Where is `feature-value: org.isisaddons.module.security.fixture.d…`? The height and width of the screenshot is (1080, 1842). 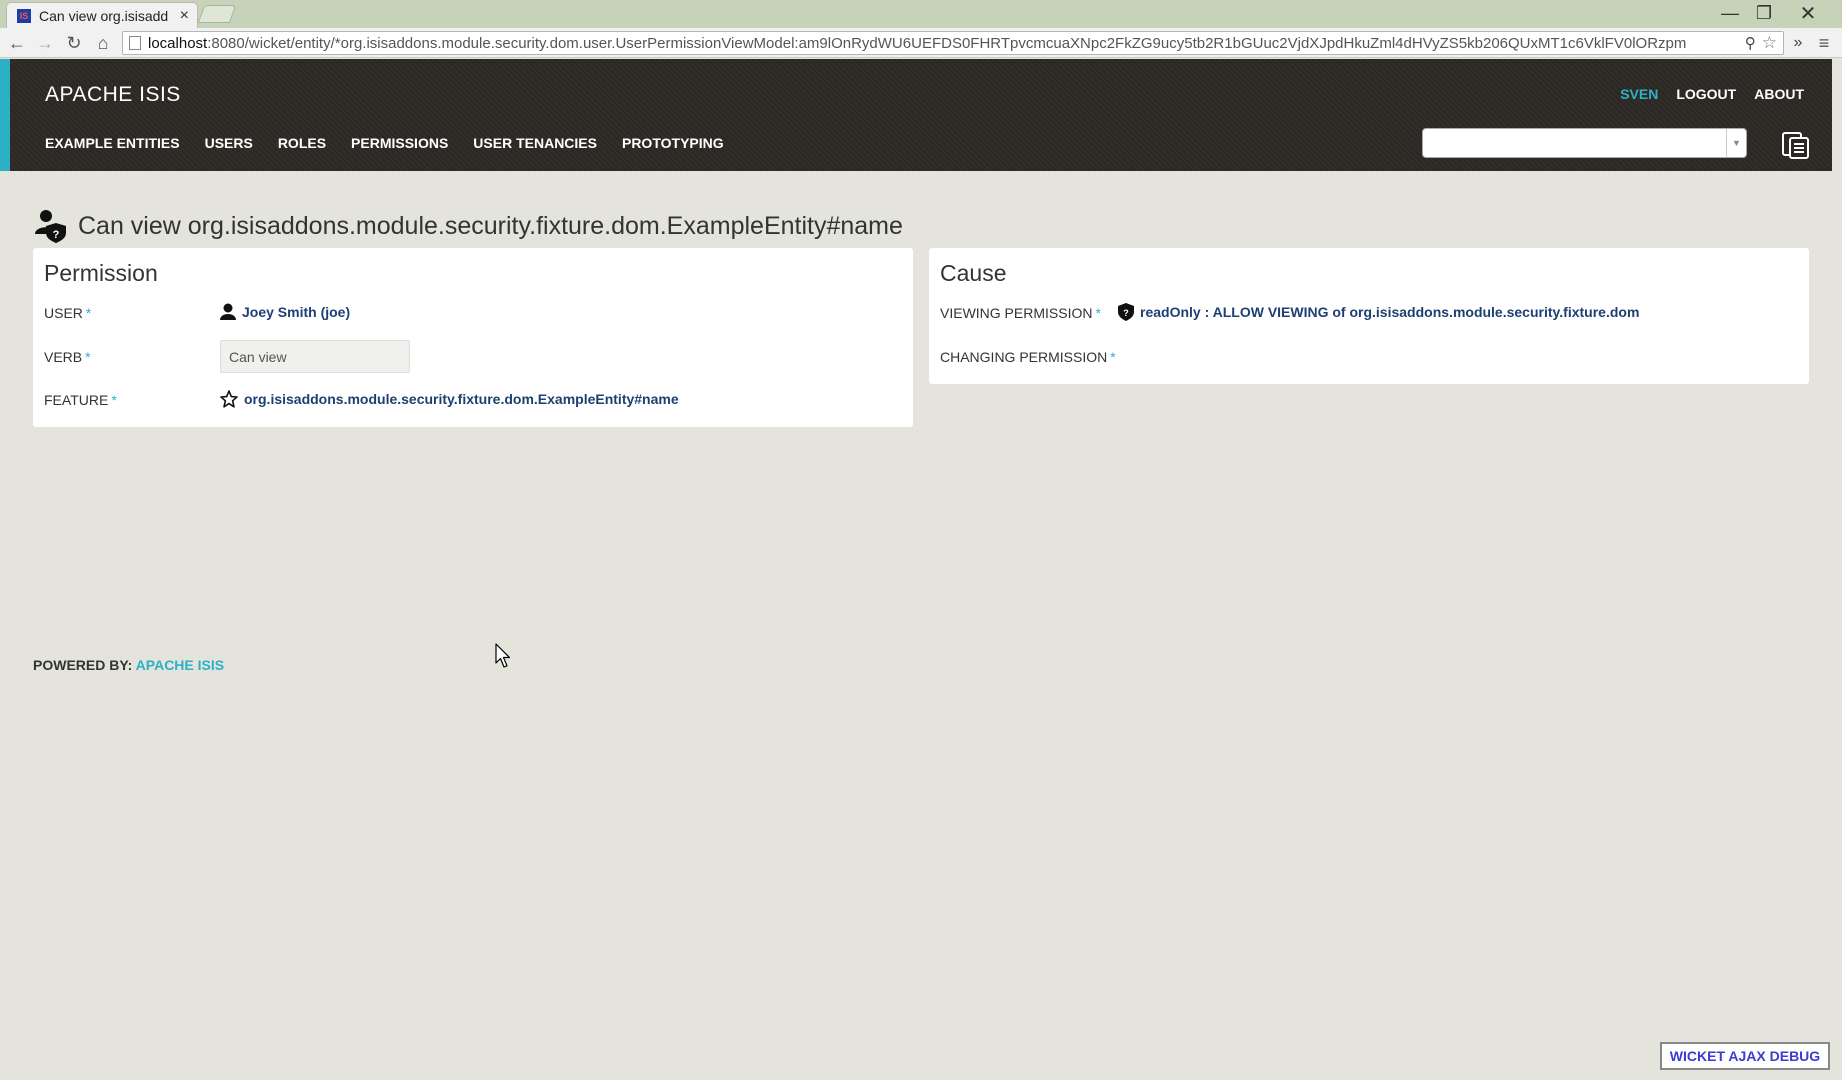
feature-value: org.isisaddons.module.security.fixture.d… is located at coordinates (461, 399).